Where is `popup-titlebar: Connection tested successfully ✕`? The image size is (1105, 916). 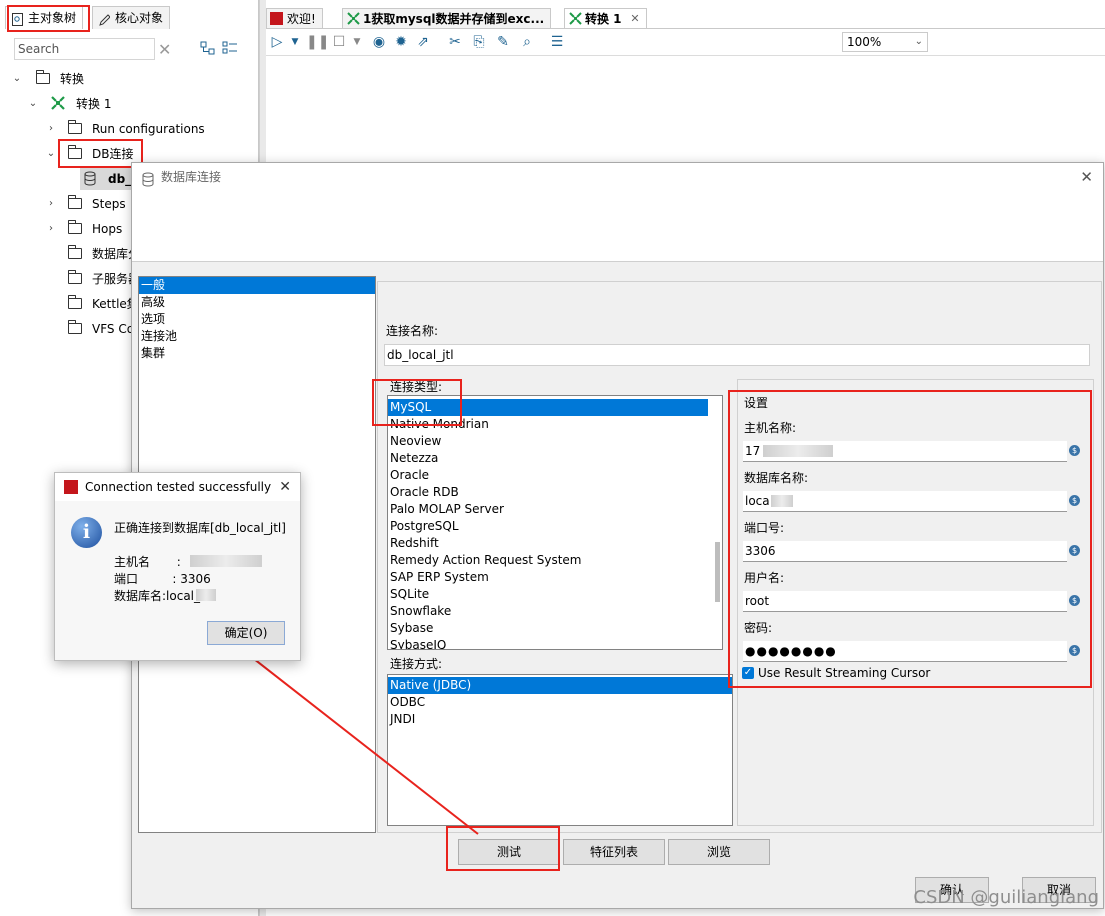 popup-titlebar: Connection tested successfully ✕ is located at coordinates (177, 487).